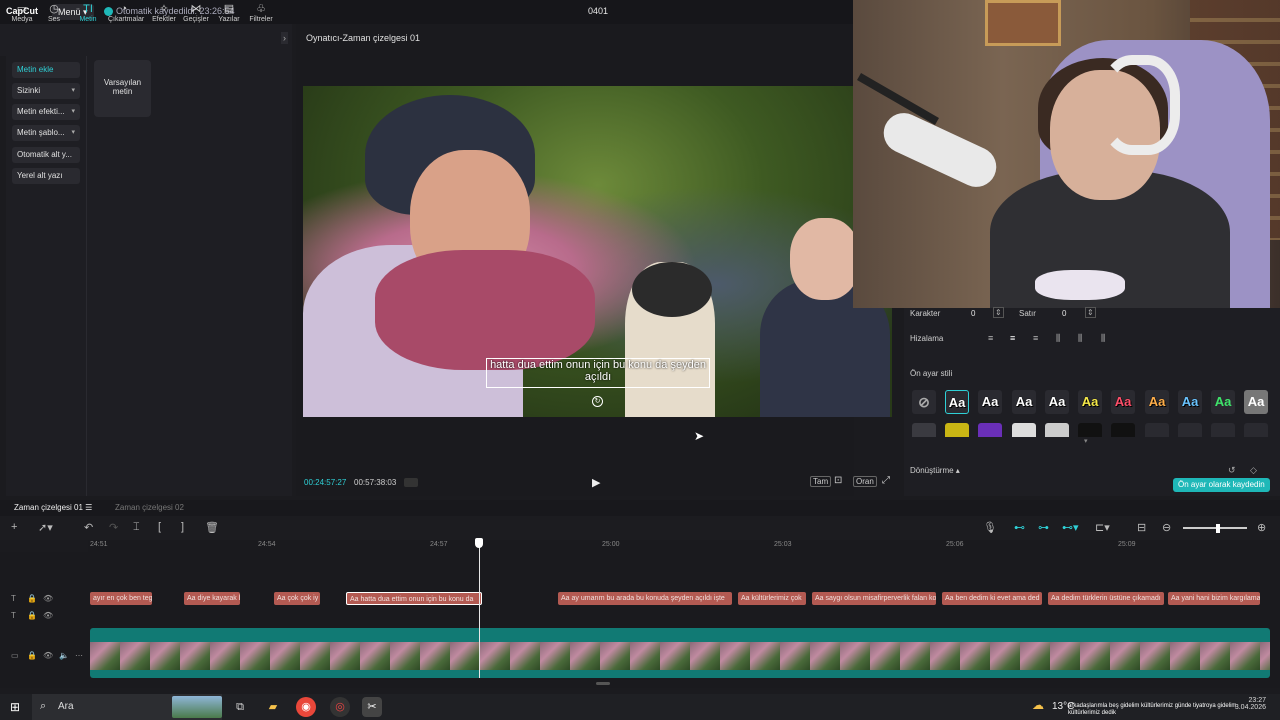 The image size is (1280, 720). Describe the element at coordinates (680, 653) in the screenshot. I see `video-clip` at that location.